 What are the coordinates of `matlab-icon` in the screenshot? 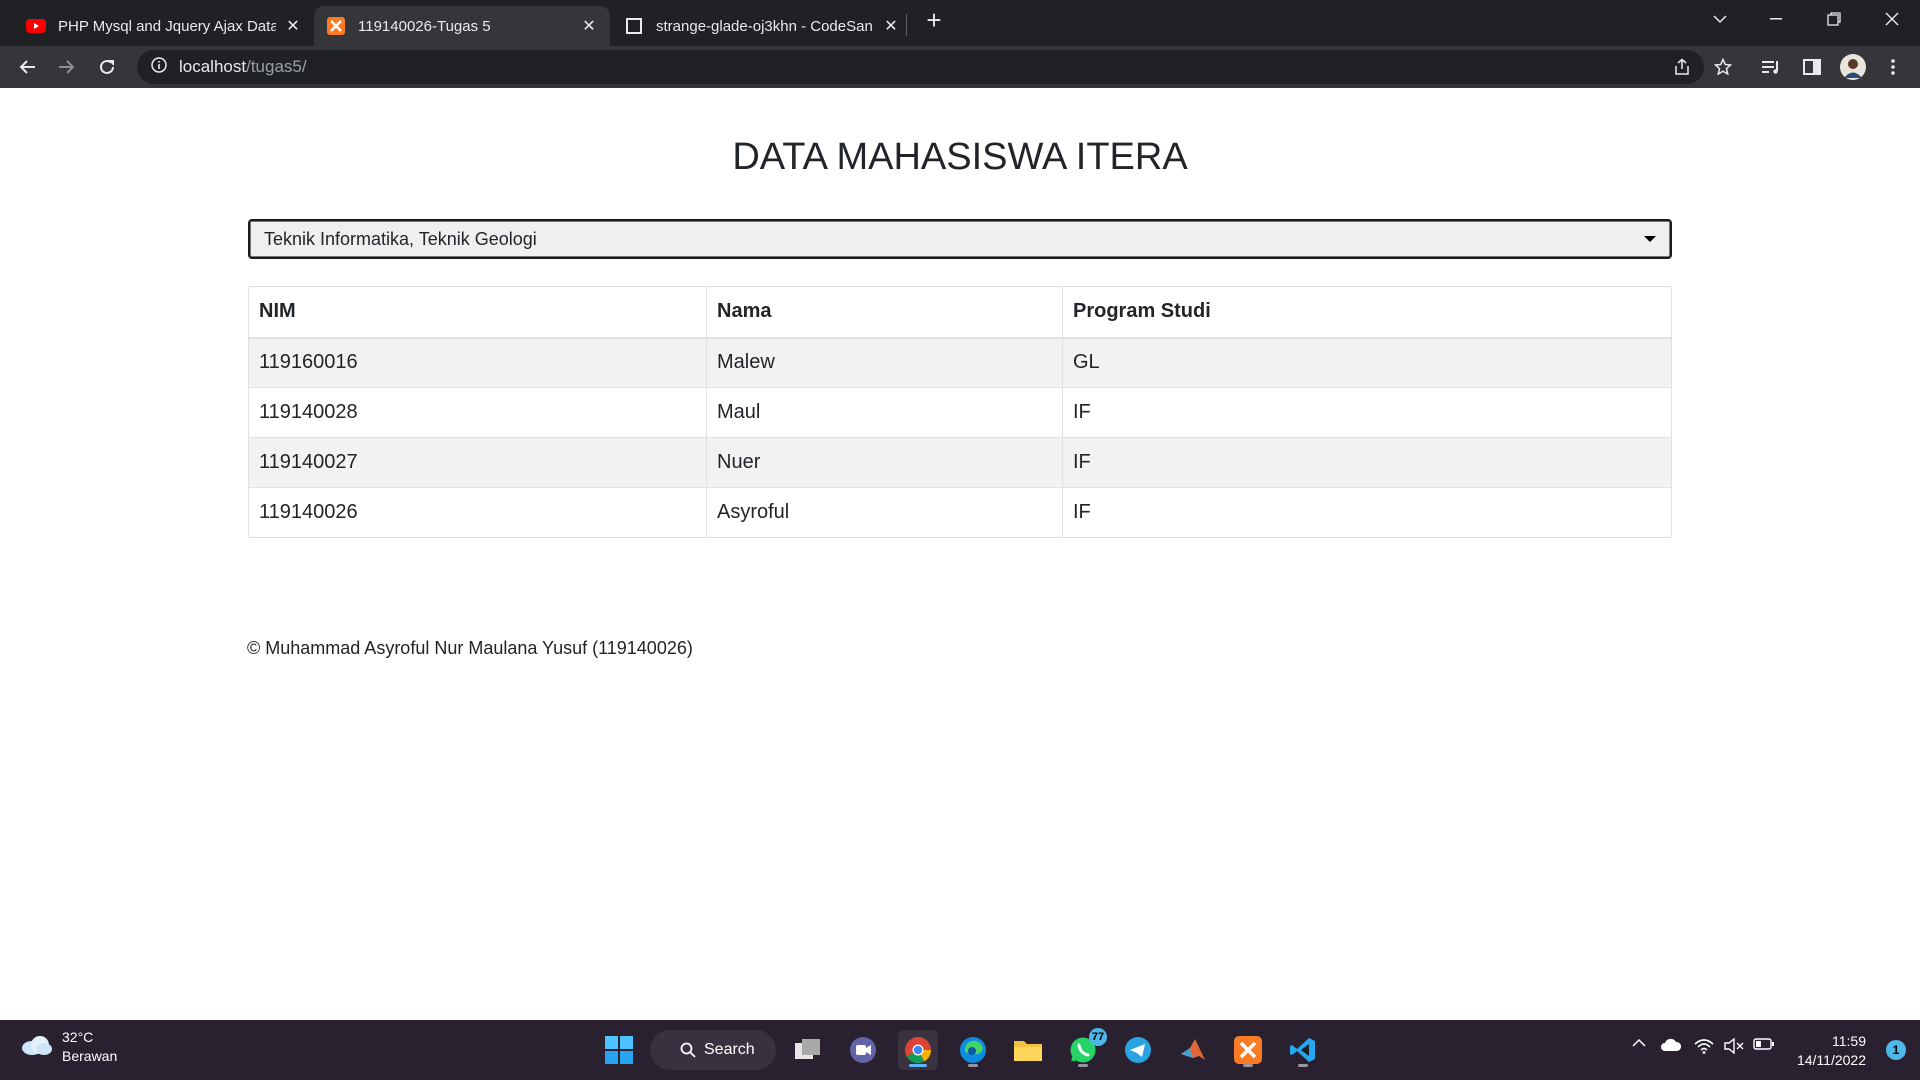 It's located at (1193, 1050).